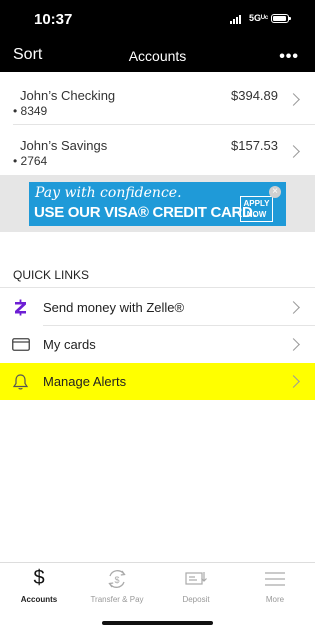 Image resolution: width=320 pixels, height=633 pixels. Describe the element at coordinates (53, 19) in the screenshot. I see `status-time: 10:37` at that location.